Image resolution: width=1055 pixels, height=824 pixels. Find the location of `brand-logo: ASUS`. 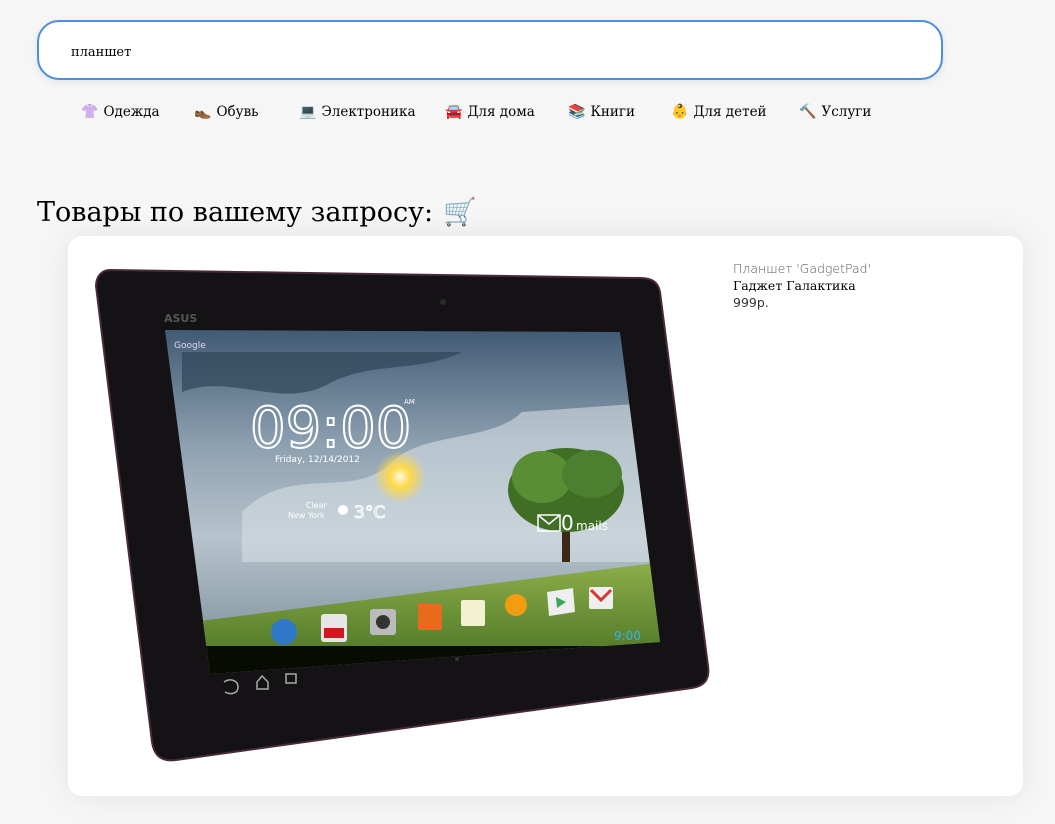

brand-logo: ASUS is located at coordinates (180, 318).